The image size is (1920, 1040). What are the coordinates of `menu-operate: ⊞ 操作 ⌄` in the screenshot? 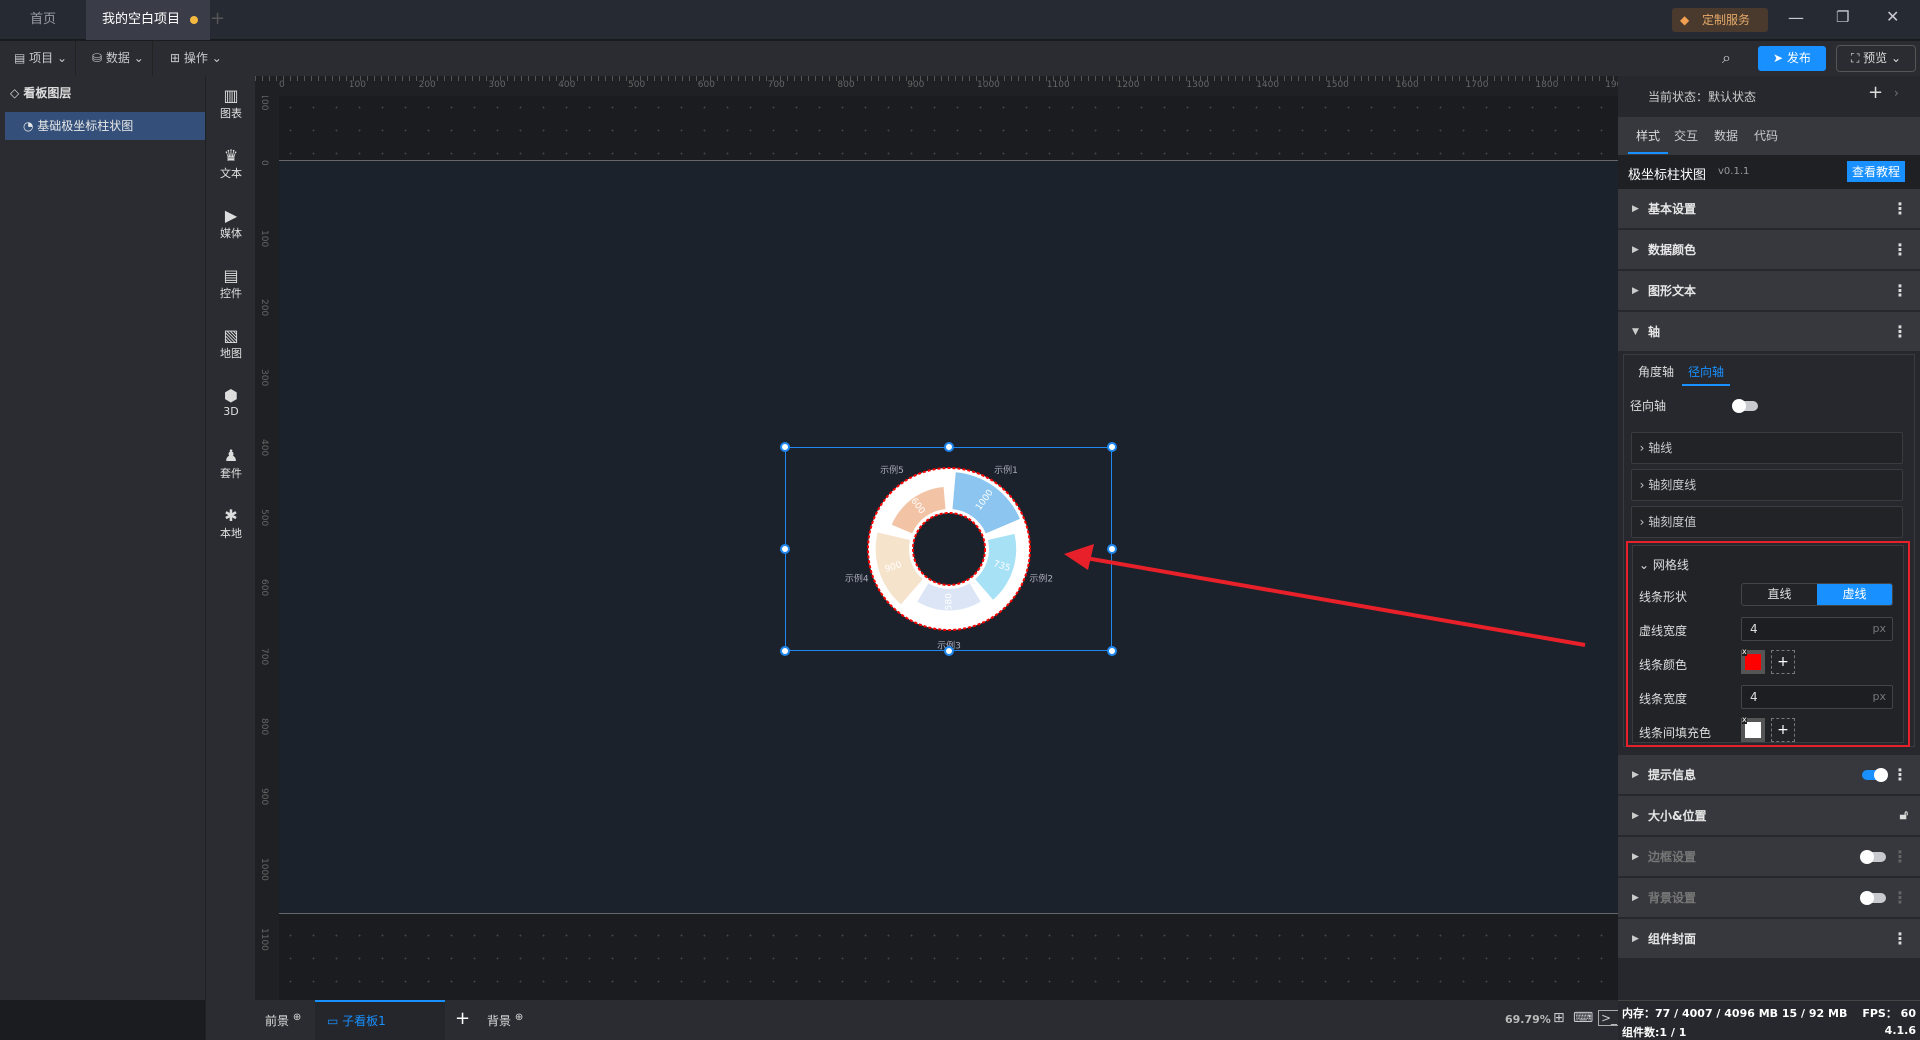 It's located at (196, 58).